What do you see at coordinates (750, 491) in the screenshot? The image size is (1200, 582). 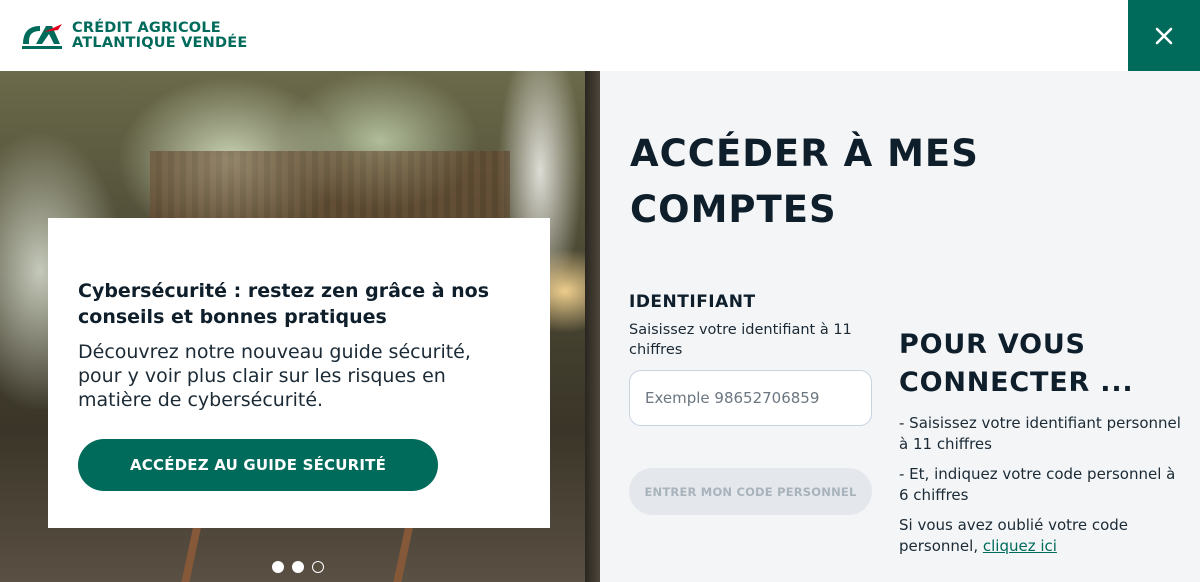 I see `enter-code-button: ENTRER MON CODE PERSONNEL` at bounding box center [750, 491].